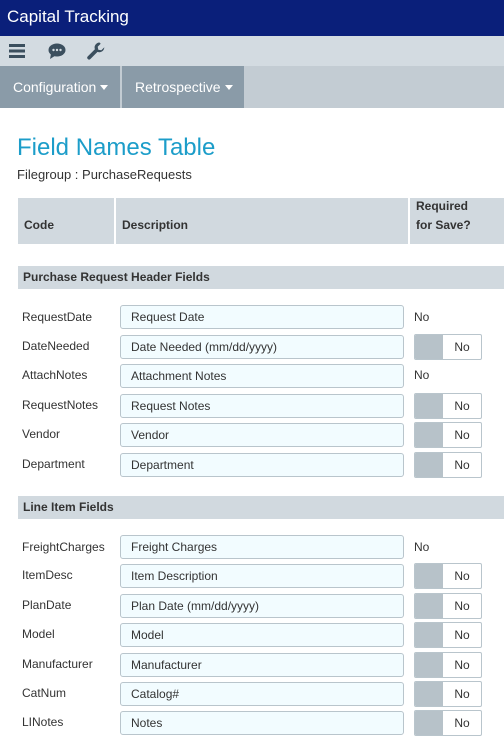 The width and height of the screenshot is (504, 756). Describe the element at coordinates (252, 18) in the screenshot. I see `app-titlebar: Capital Tracking` at that location.